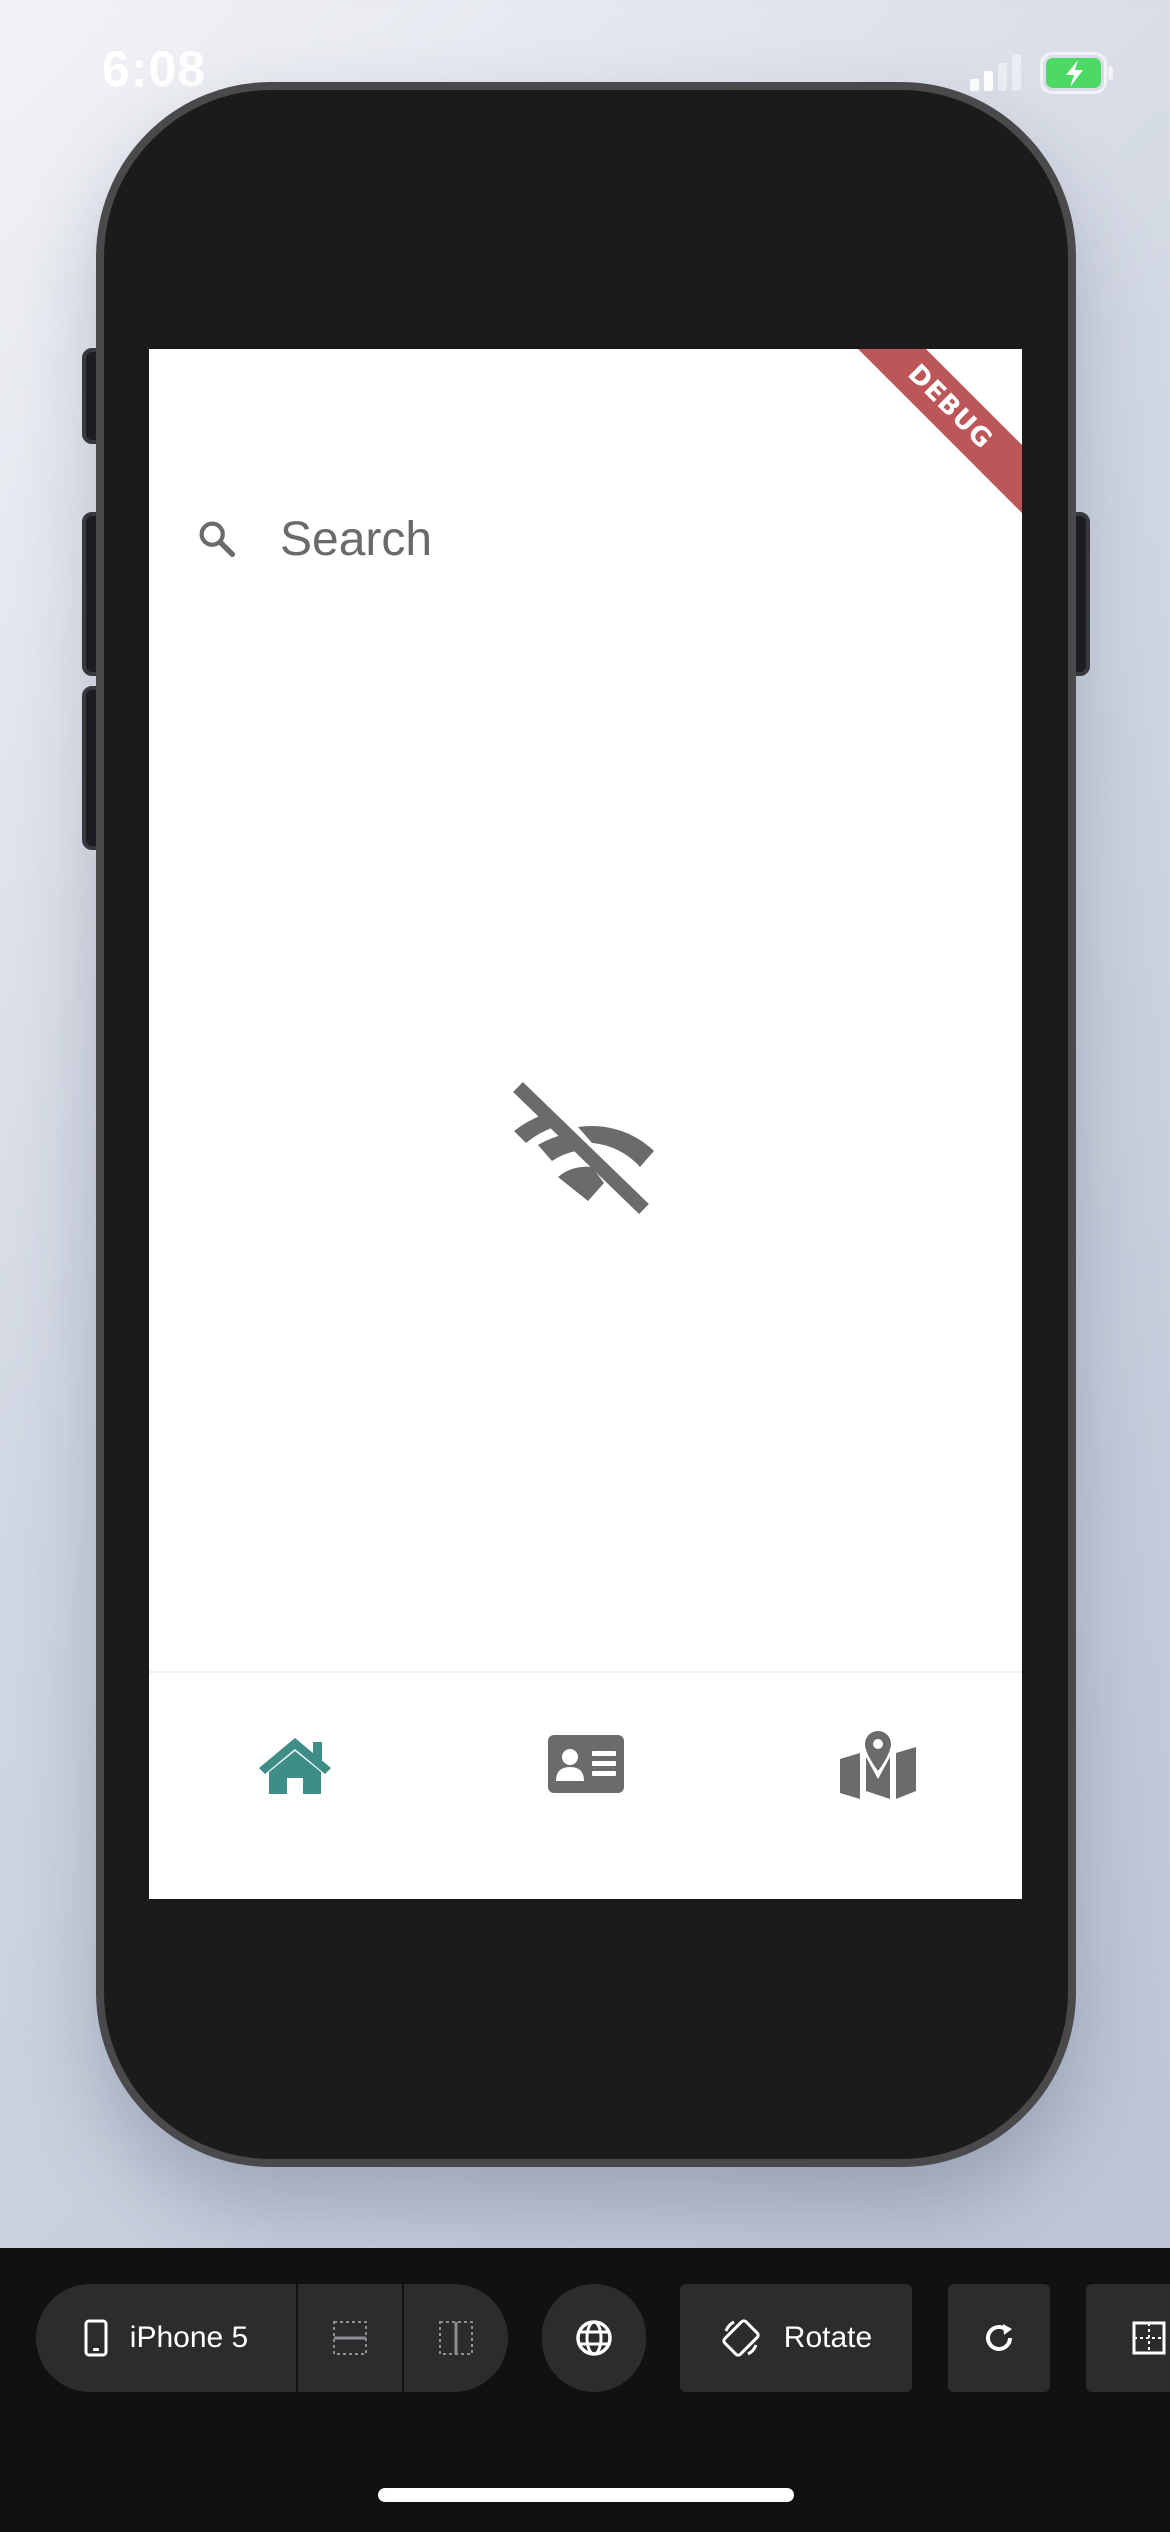 This screenshot has height=2532, width=1170. I want to click on device-select-button: iPhone 5, so click(166, 2338).